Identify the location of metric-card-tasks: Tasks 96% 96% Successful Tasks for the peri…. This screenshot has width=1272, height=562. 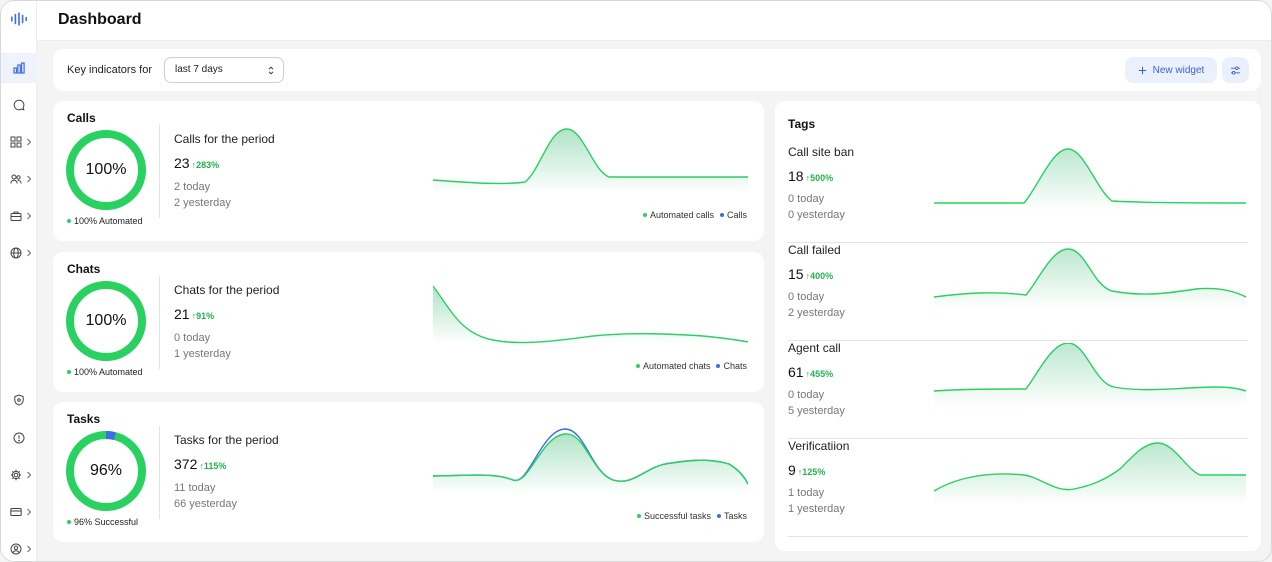
(408, 472).